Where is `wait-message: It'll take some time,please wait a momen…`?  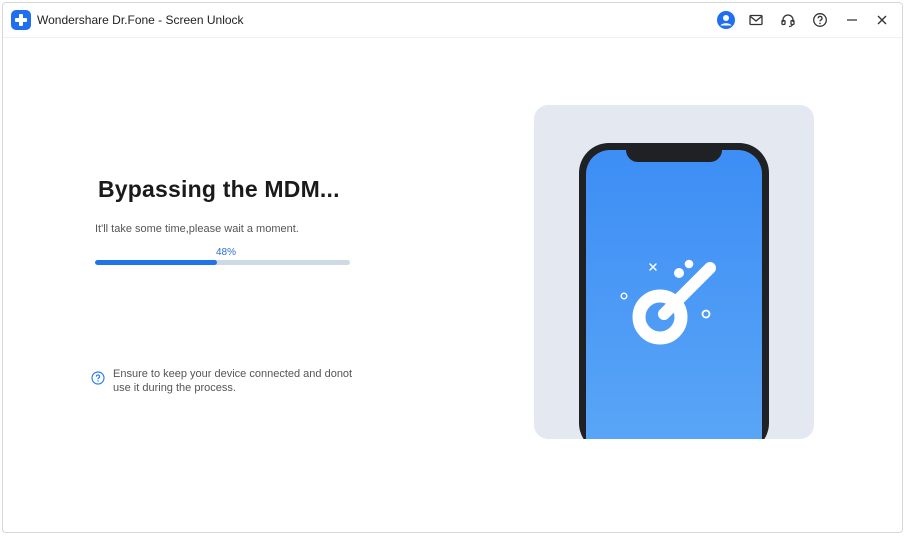
wait-message: It'll take some time,please wait a momen… is located at coordinates (197, 229).